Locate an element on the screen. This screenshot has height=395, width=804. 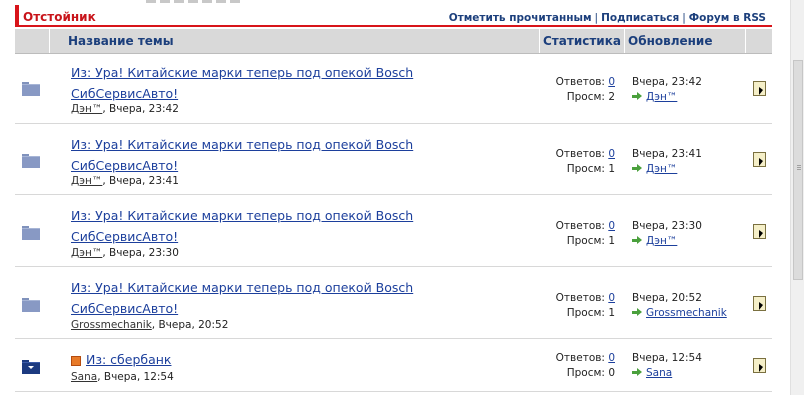
last-update-time: Вчера, 23:30 is located at coordinates (667, 226).